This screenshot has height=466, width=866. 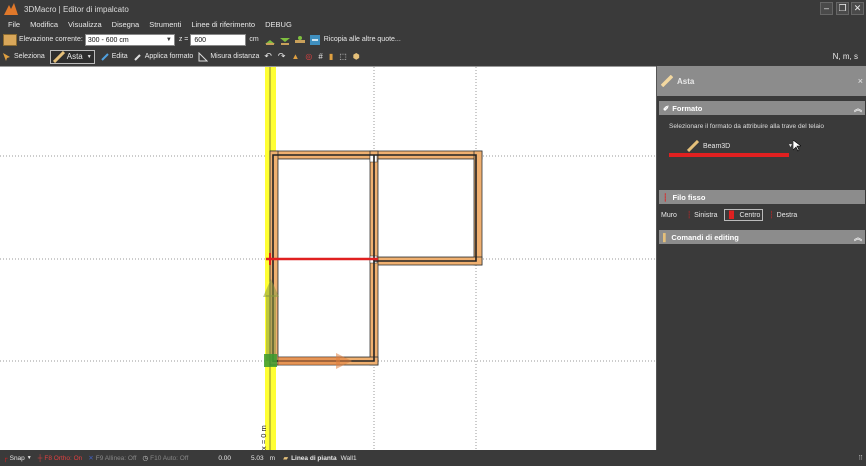 I want to click on format-section-title: Formato, so click(x=687, y=108).